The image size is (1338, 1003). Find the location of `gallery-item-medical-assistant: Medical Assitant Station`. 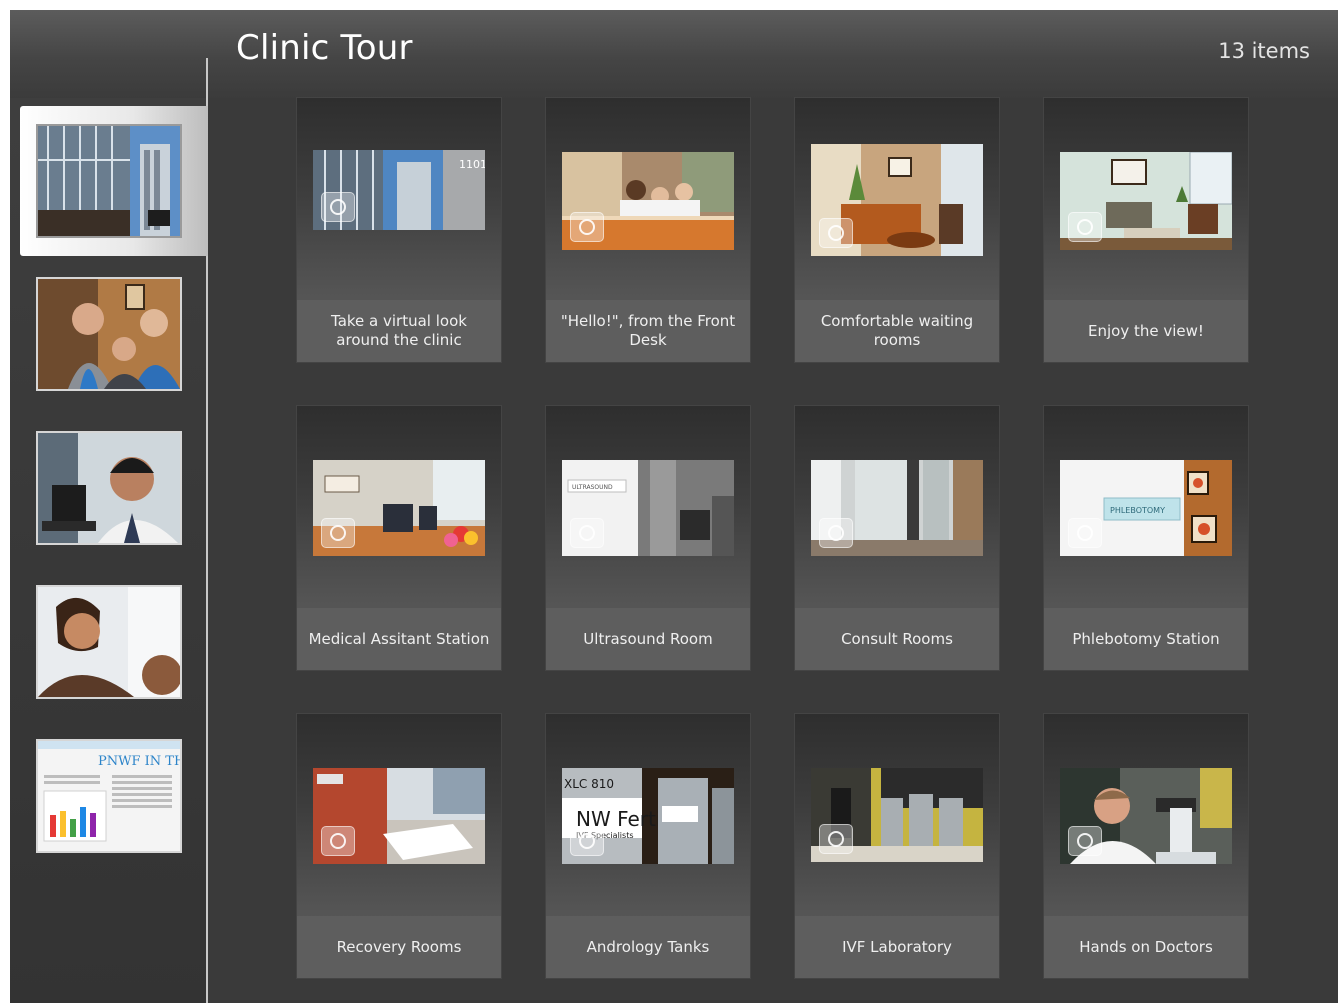

gallery-item-medical-assistant: Medical Assitant Station is located at coordinates (399, 538).